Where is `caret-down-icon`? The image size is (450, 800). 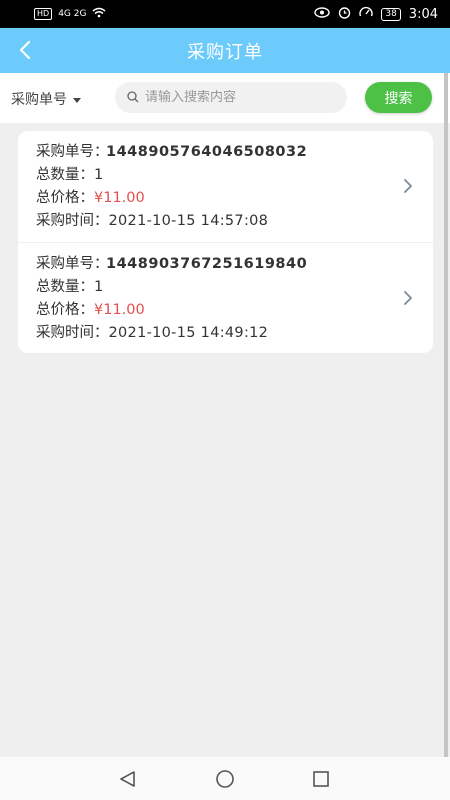 caret-down-icon is located at coordinates (77, 100).